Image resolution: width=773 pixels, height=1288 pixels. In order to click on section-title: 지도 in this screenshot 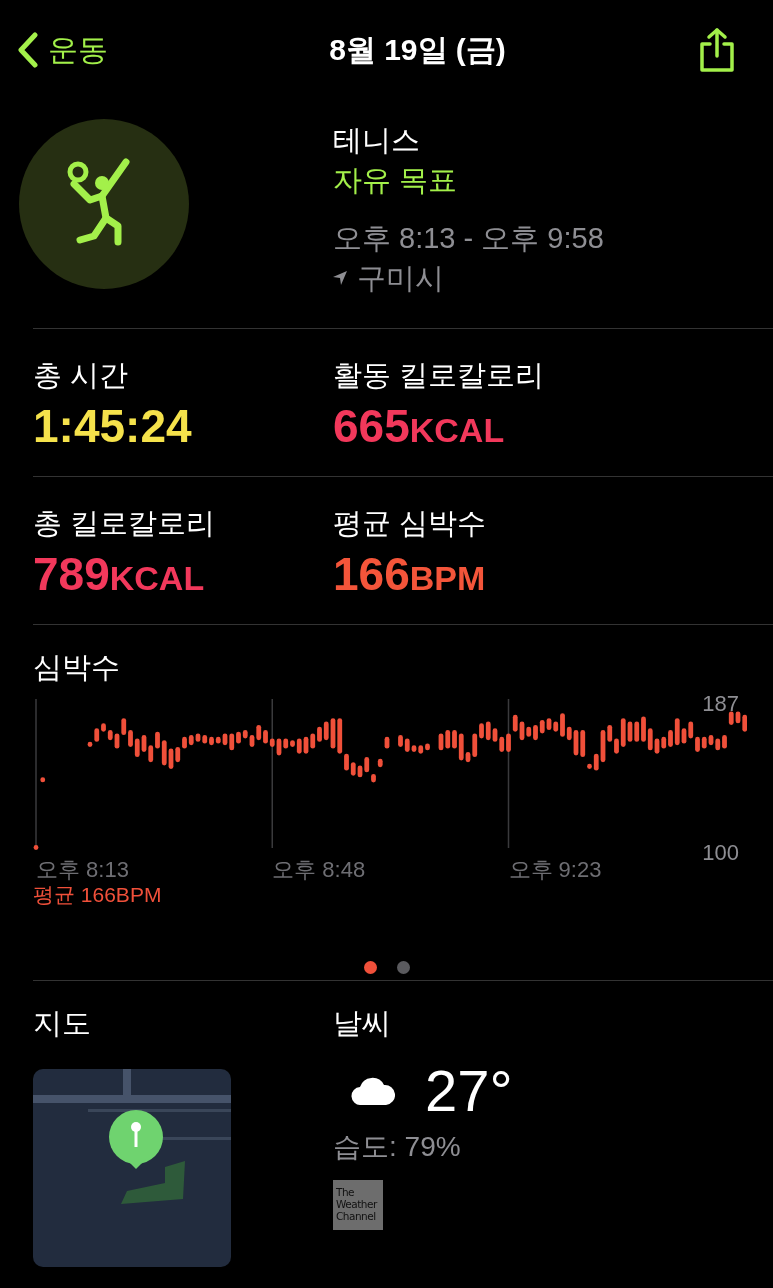, I will do `click(62, 1023)`.